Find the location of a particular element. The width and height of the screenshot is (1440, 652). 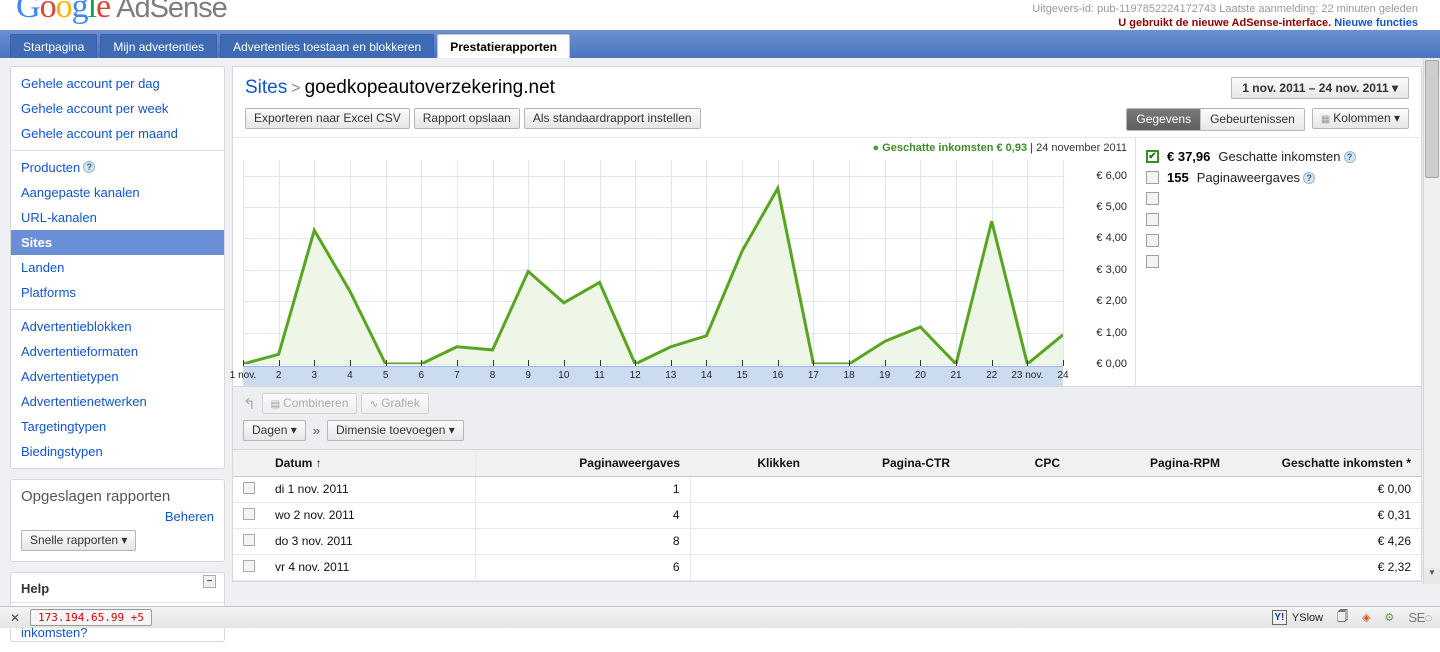

cell-page_rpm is located at coordinates (1150, 489).